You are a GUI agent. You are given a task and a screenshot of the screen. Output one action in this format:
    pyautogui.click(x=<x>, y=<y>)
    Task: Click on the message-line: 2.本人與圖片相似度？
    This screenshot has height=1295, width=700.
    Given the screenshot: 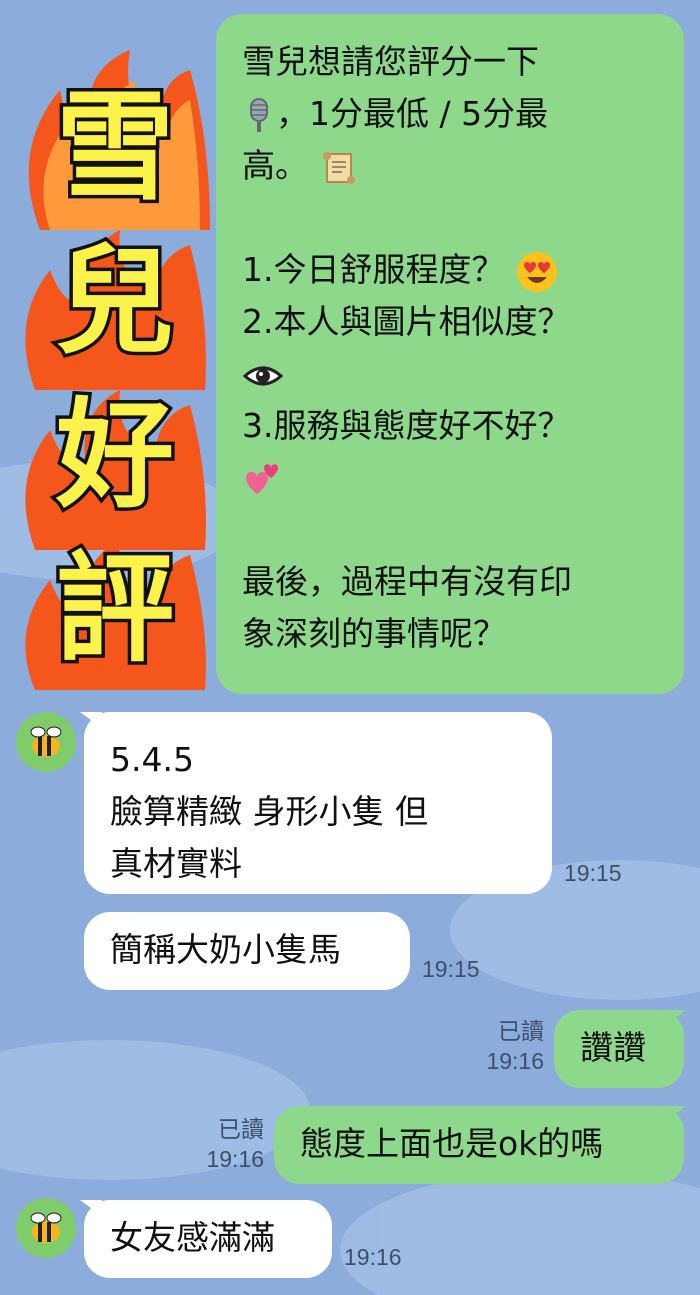 What is the action you would take?
    pyautogui.click(x=406, y=321)
    